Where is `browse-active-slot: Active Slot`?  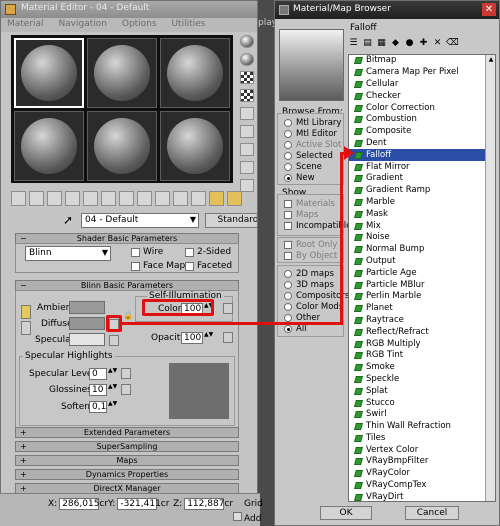 browse-active-slot: Active Slot is located at coordinates (312, 145).